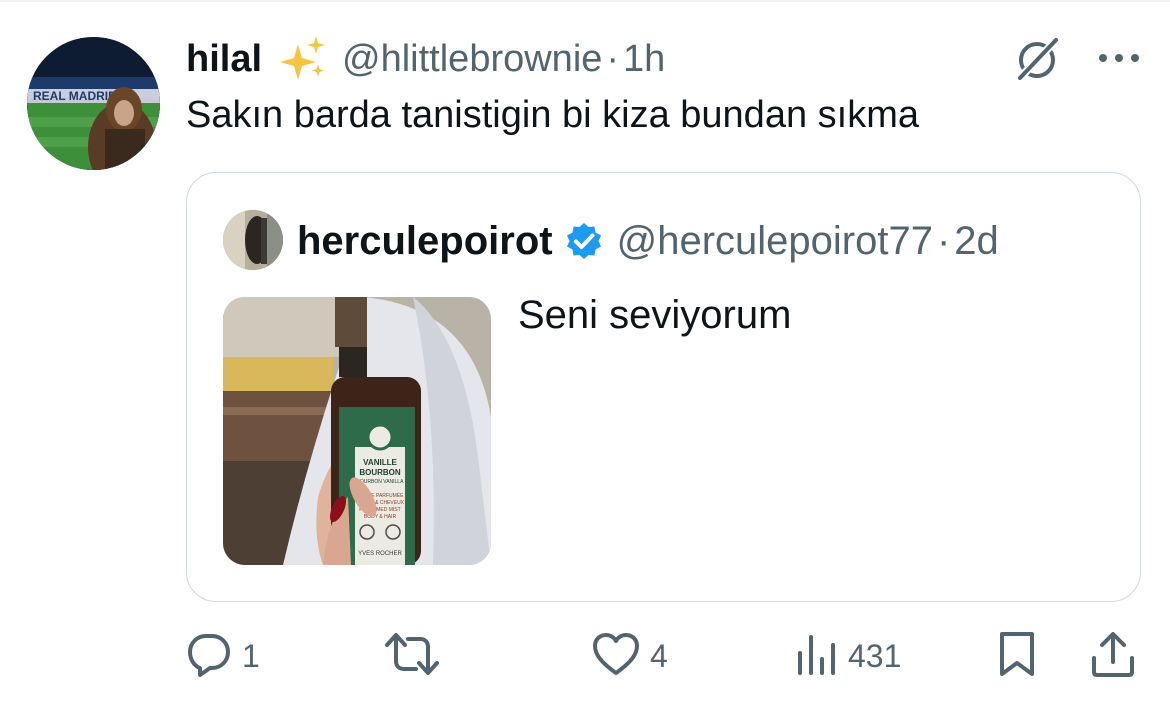 Image resolution: width=1170 pixels, height=715 pixels. Describe the element at coordinates (1119, 58) in the screenshot. I see `more-icon` at that location.